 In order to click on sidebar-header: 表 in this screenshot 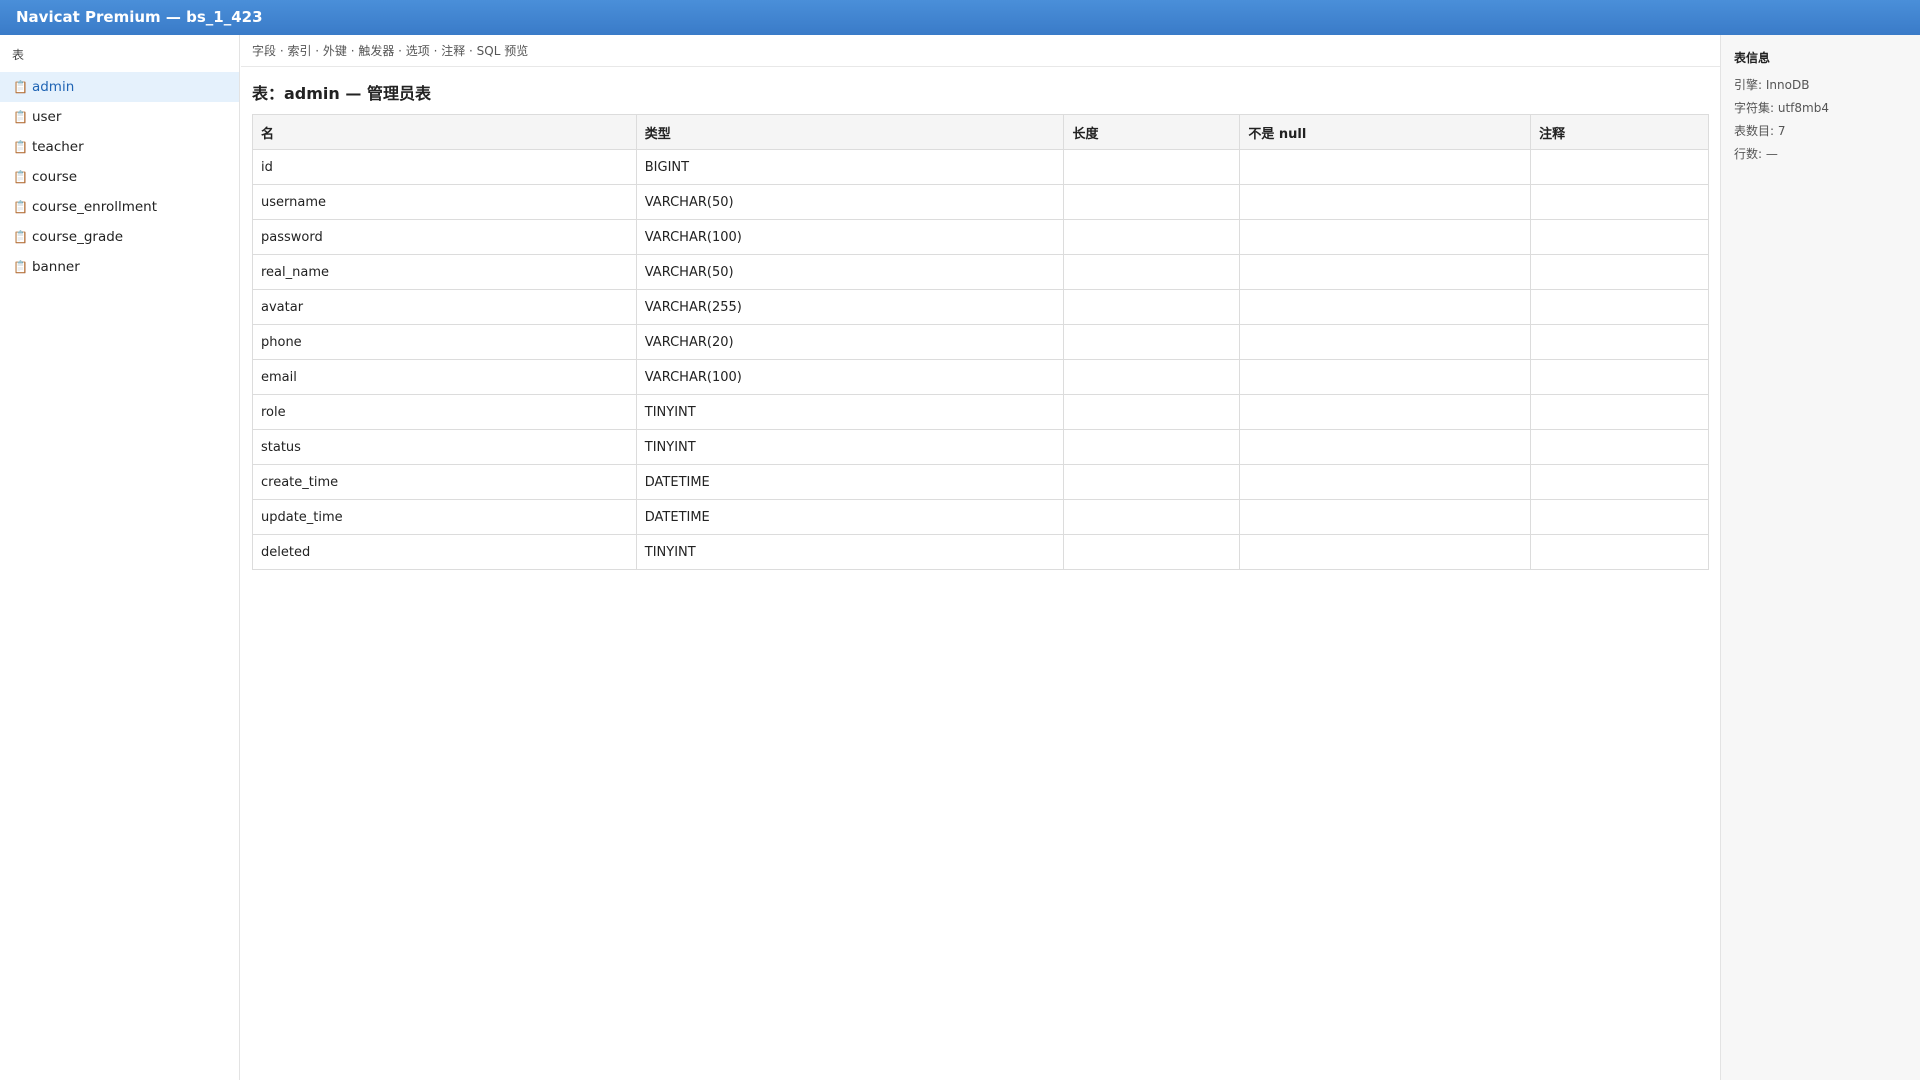, I will do `click(18, 55)`.